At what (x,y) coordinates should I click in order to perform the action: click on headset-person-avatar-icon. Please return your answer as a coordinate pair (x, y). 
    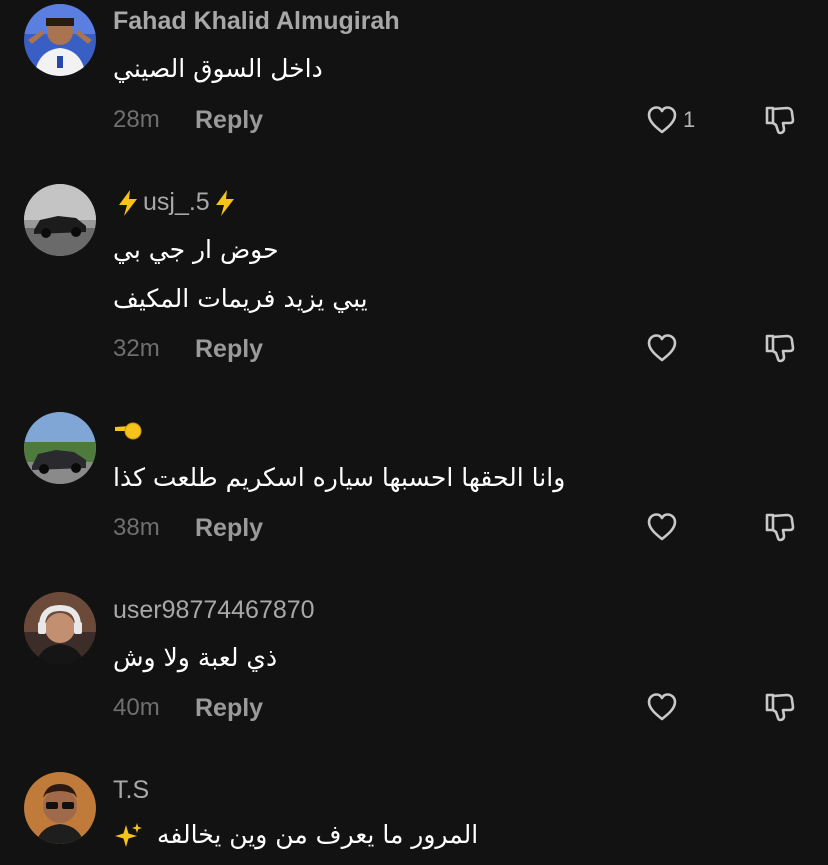
    Looking at the image, I should click on (60, 628).